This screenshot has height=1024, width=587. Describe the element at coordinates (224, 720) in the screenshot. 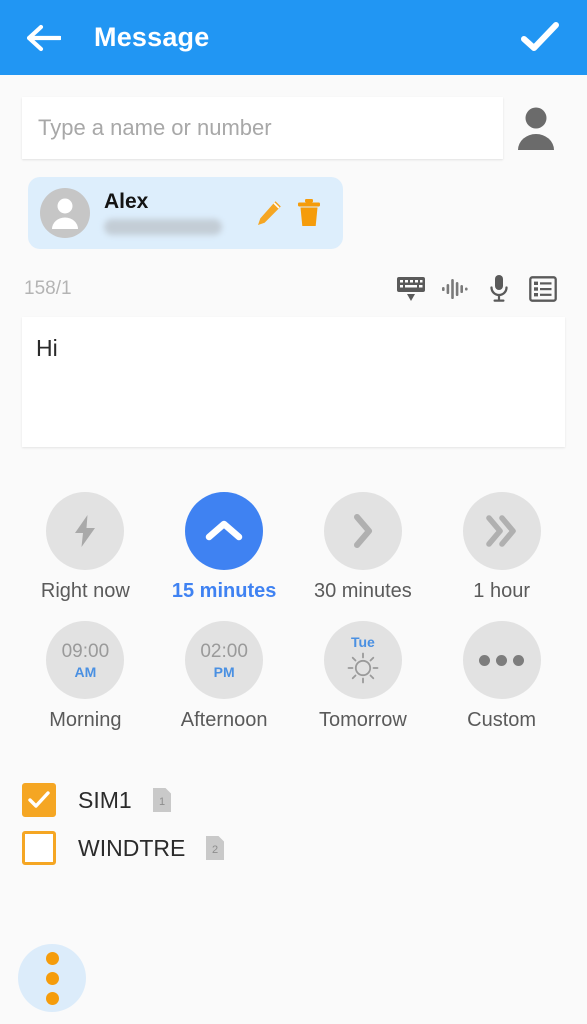

I see `schedule-option-label: Afternoon` at that location.